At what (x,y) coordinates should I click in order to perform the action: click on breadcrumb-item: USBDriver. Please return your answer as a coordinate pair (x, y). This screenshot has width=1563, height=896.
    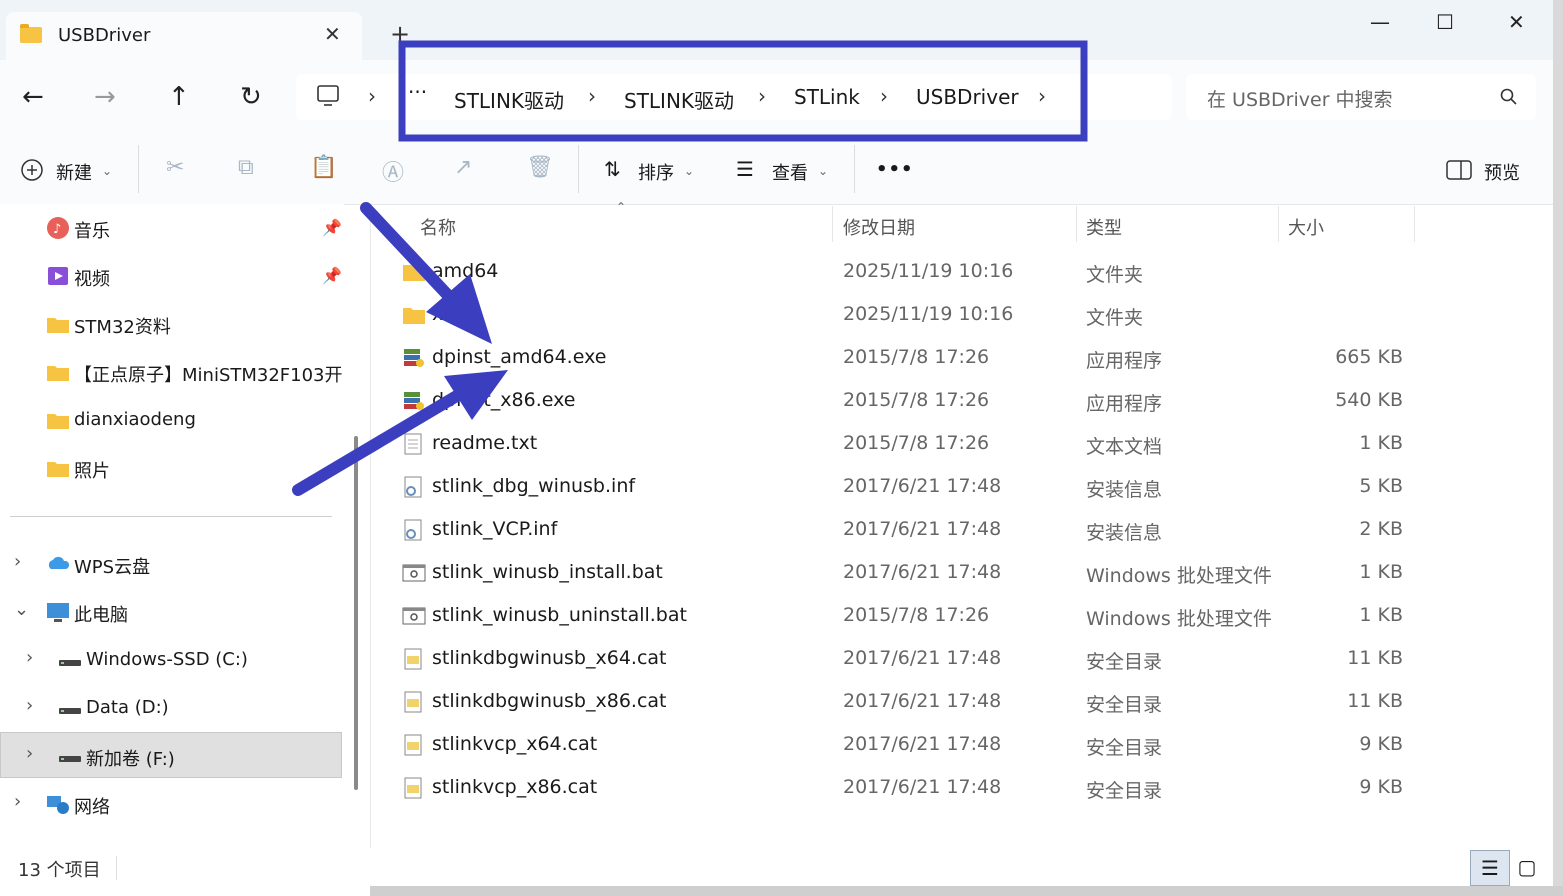
    Looking at the image, I should click on (967, 97).